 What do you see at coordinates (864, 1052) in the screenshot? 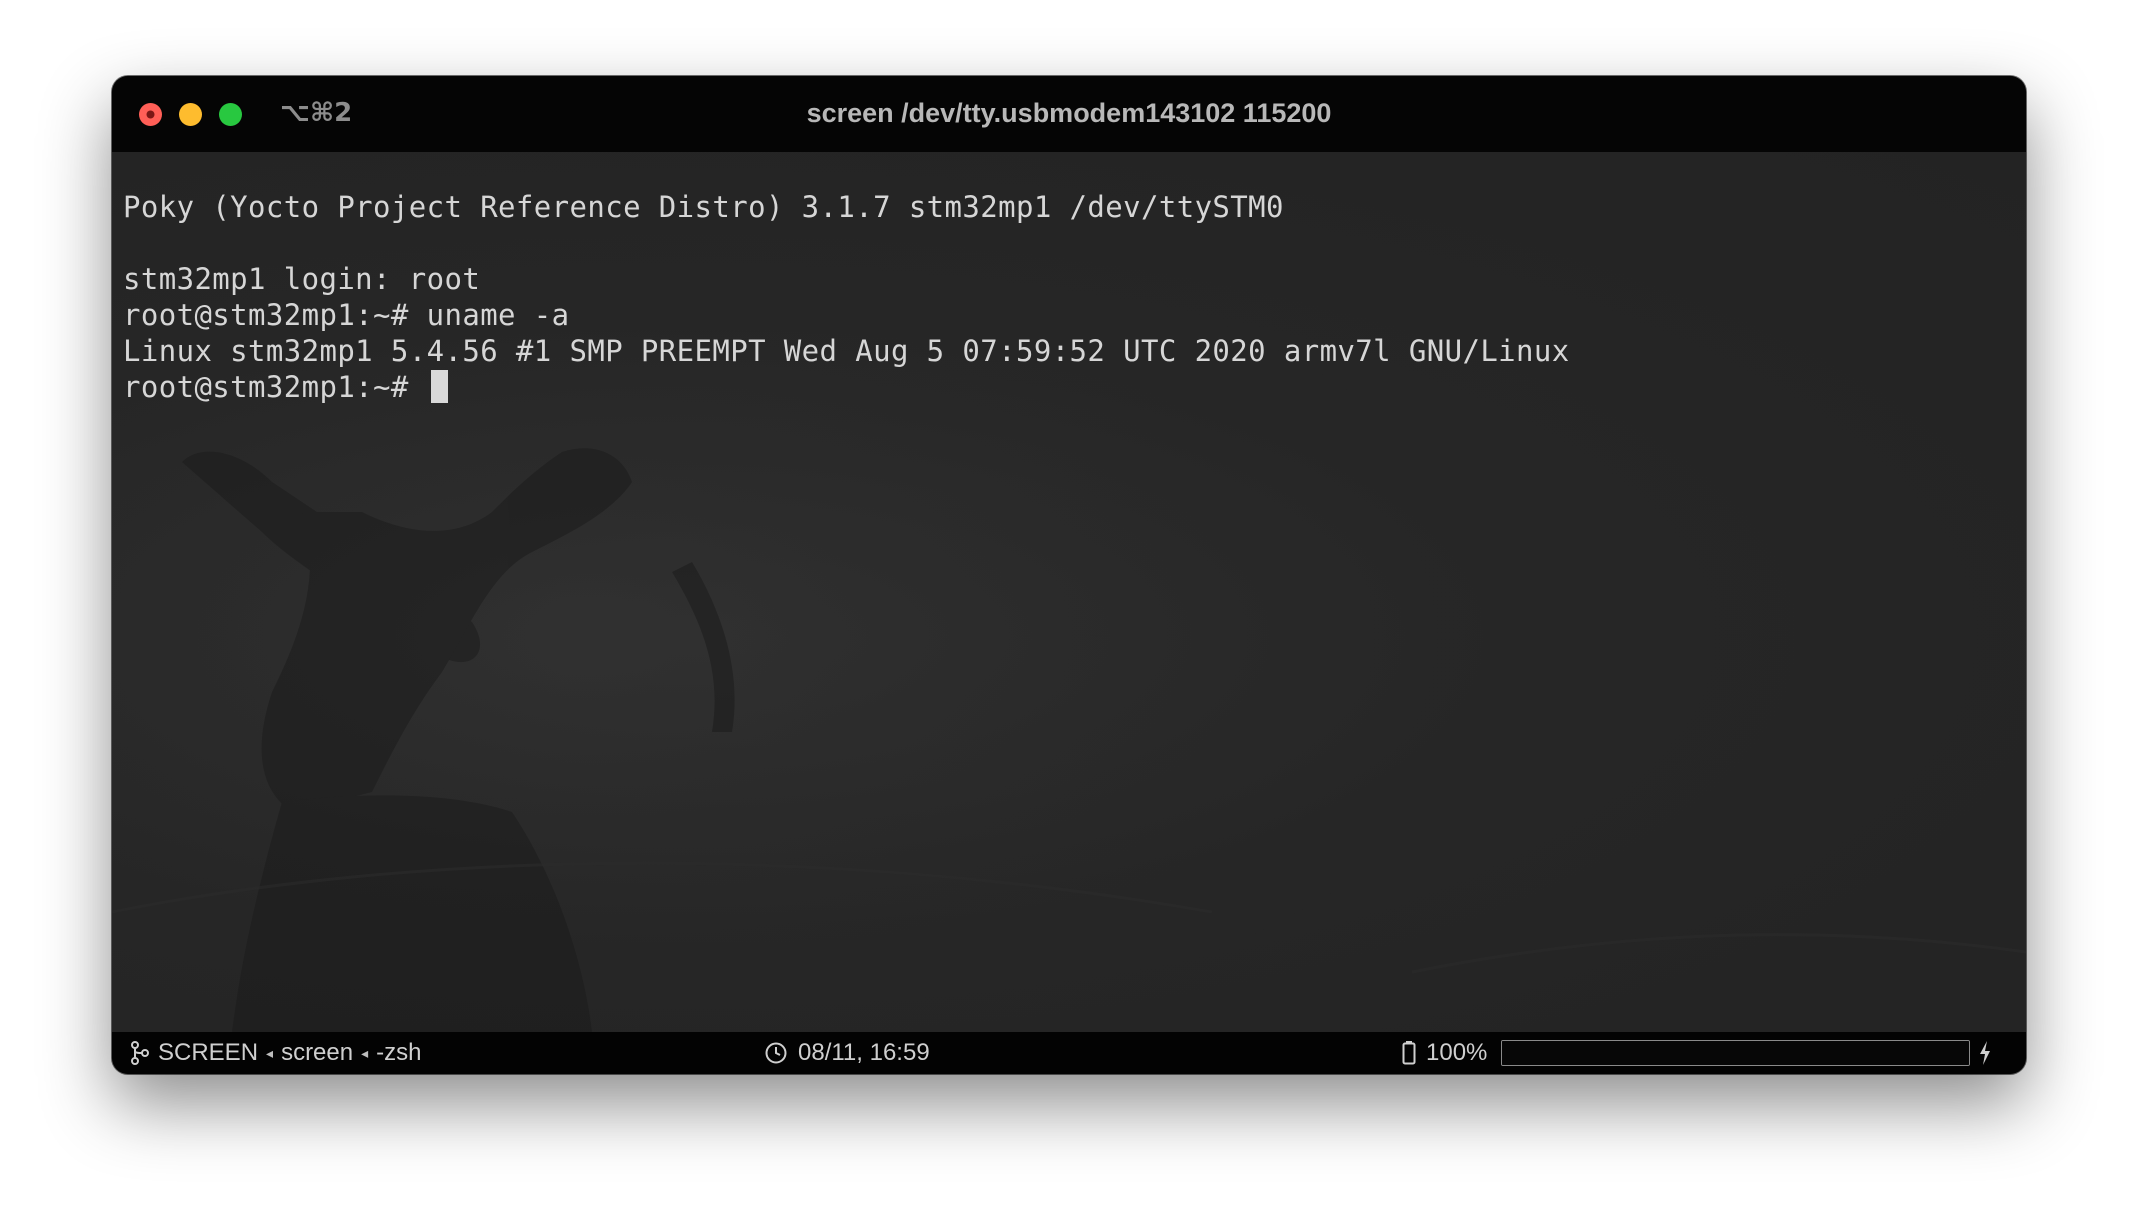
I see `datetime: 08/11, 16:59` at bounding box center [864, 1052].